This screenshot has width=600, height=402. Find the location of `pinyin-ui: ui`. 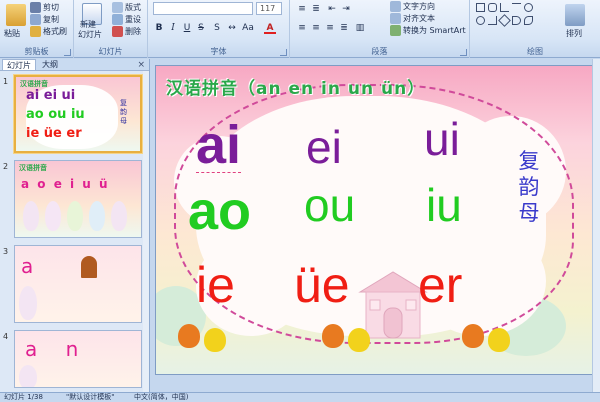

pinyin-ui: ui is located at coordinates (442, 139).